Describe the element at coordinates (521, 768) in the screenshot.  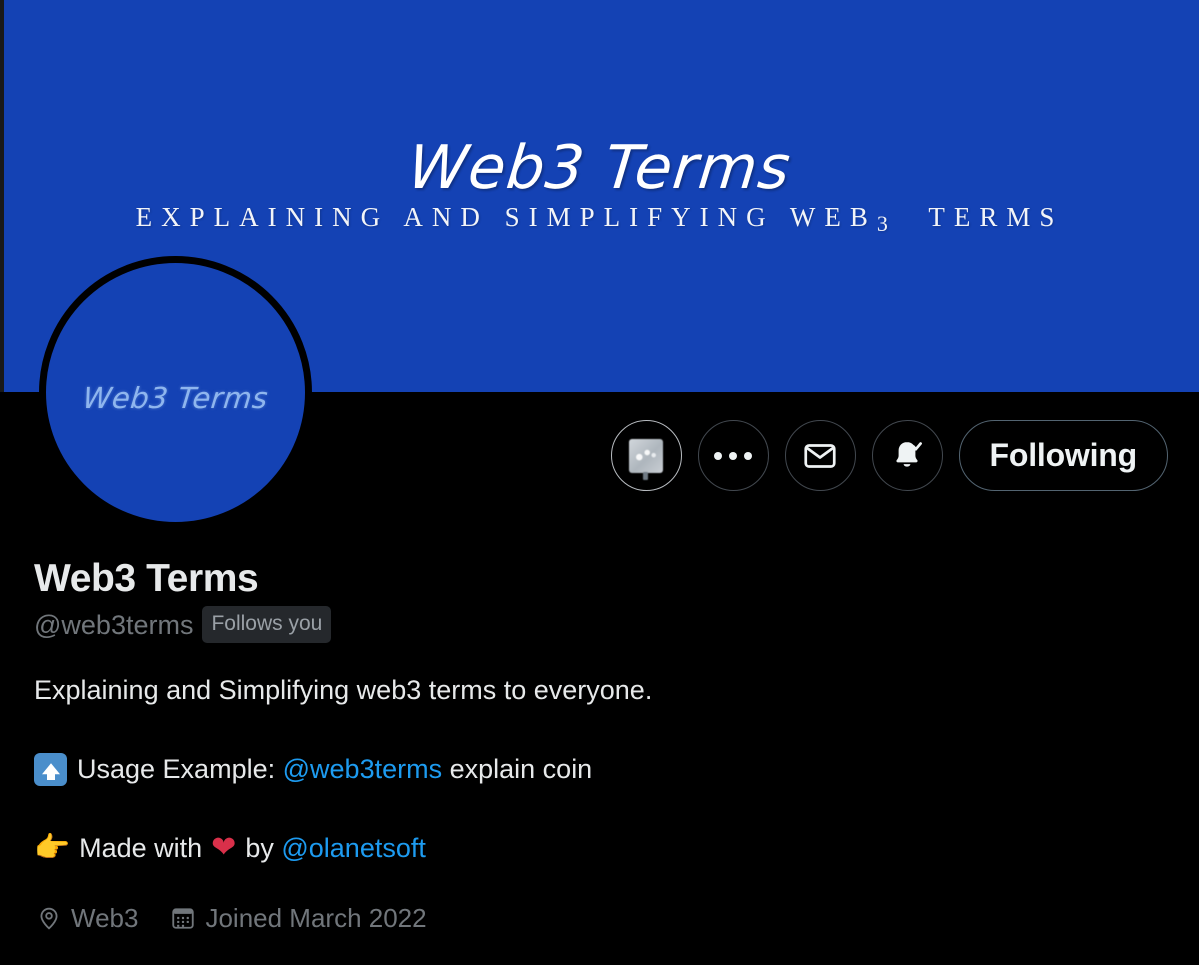
I see `bio-usage-example-suffix: explain coin` at that location.